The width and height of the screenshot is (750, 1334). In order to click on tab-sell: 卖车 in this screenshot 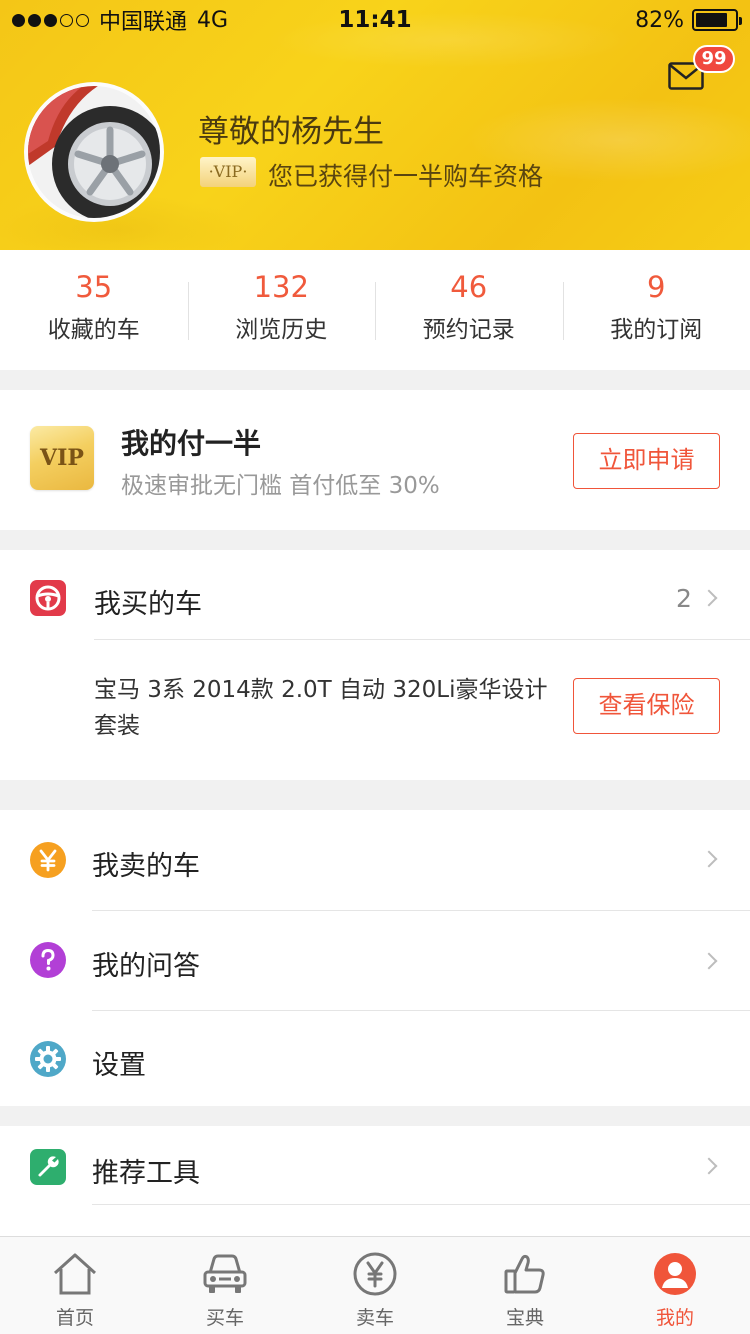, I will do `click(375, 1285)`.